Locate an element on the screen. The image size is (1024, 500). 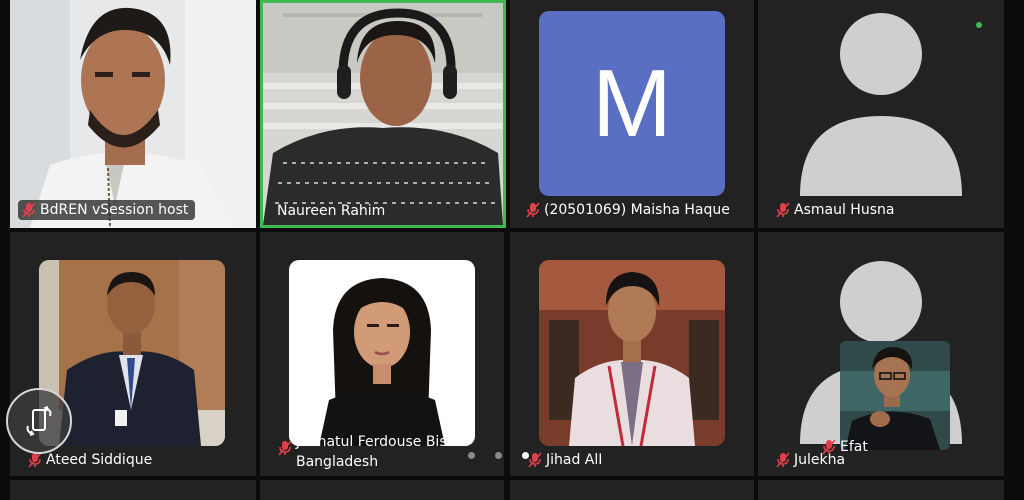
participant-name: Jannatul Ferdouse Bisma is located at coordinates (382, 442).